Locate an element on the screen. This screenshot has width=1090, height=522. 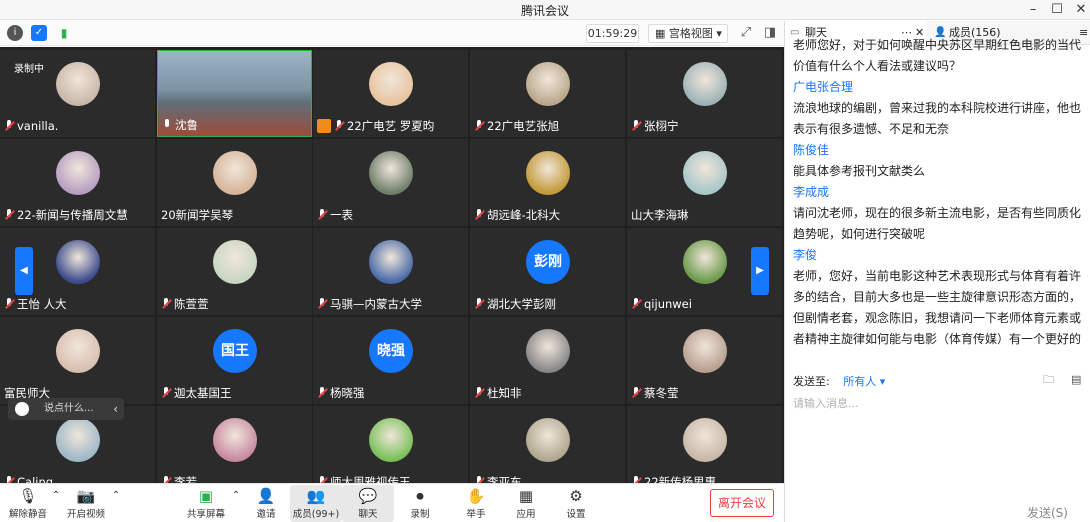
participant-tile: 马骐—内蒙古大学 is located at coordinates (390, 271).